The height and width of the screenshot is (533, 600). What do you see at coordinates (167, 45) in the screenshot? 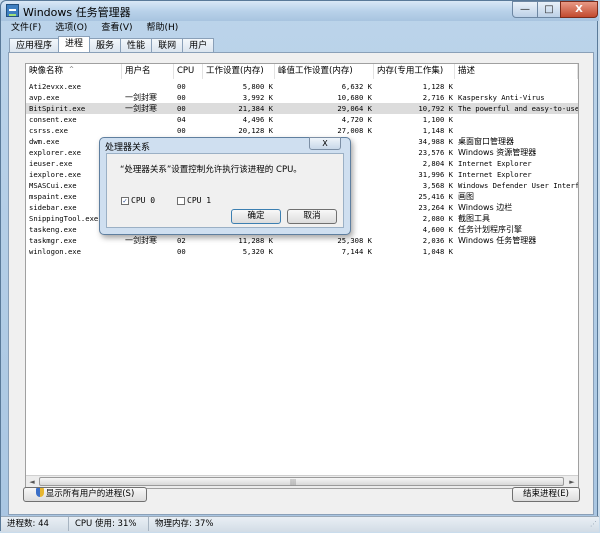
I see `tab-networking: 联网` at bounding box center [167, 45].